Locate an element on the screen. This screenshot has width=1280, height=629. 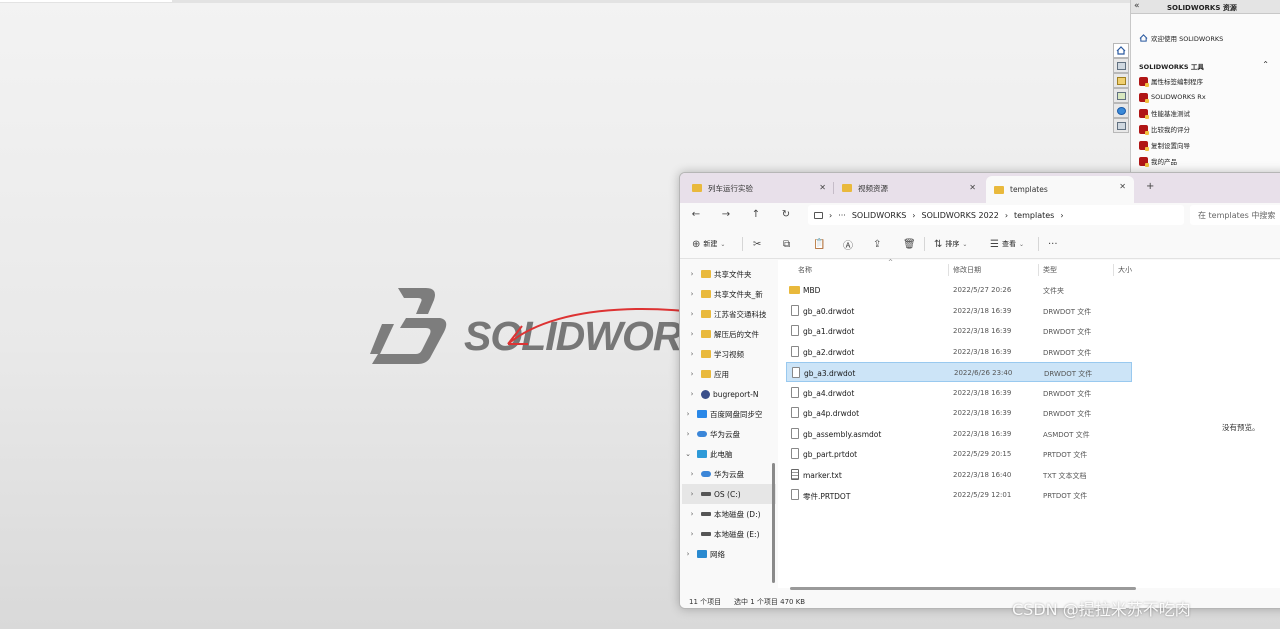
up-arrow-icon: ↑ is located at coordinates (756, 215).